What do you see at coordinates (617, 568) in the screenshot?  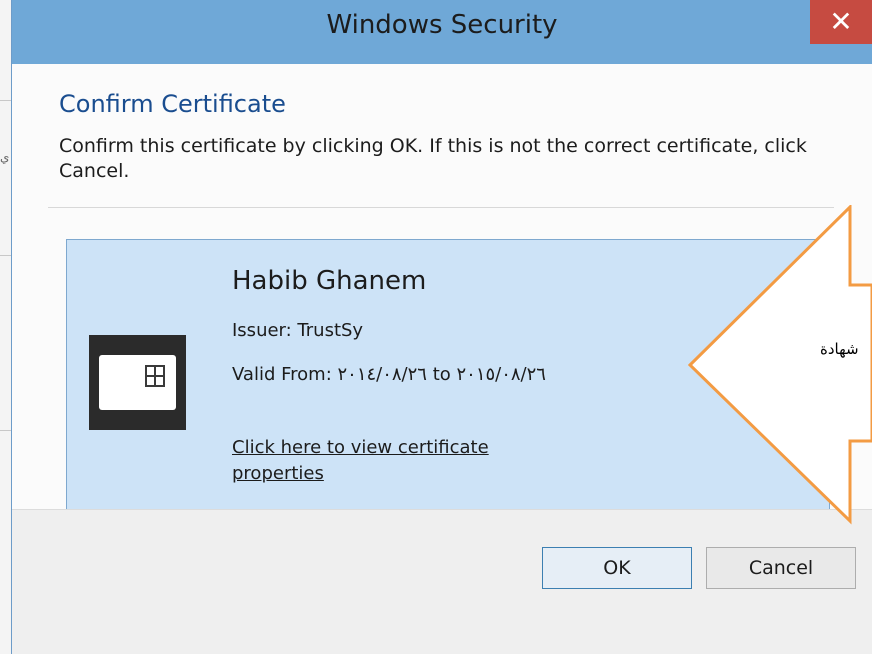 I see `ok-button: OK` at bounding box center [617, 568].